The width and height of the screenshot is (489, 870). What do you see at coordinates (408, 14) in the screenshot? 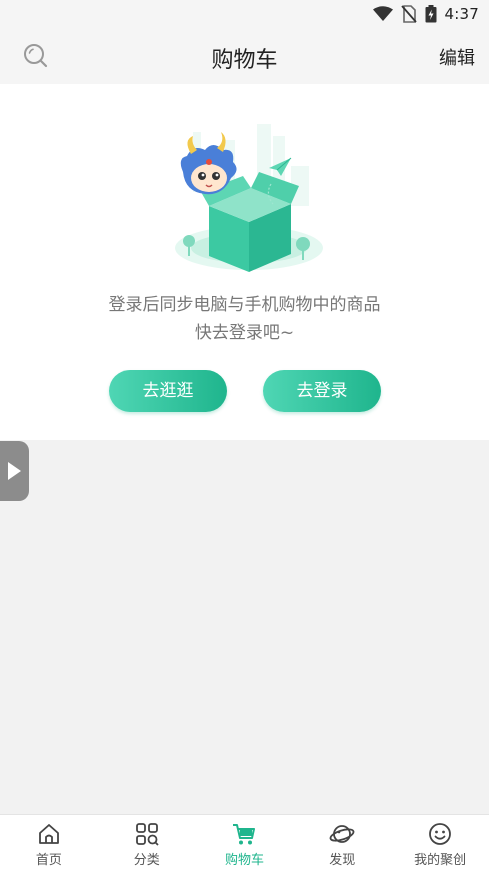
I see `no-sim-icon` at bounding box center [408, 14].